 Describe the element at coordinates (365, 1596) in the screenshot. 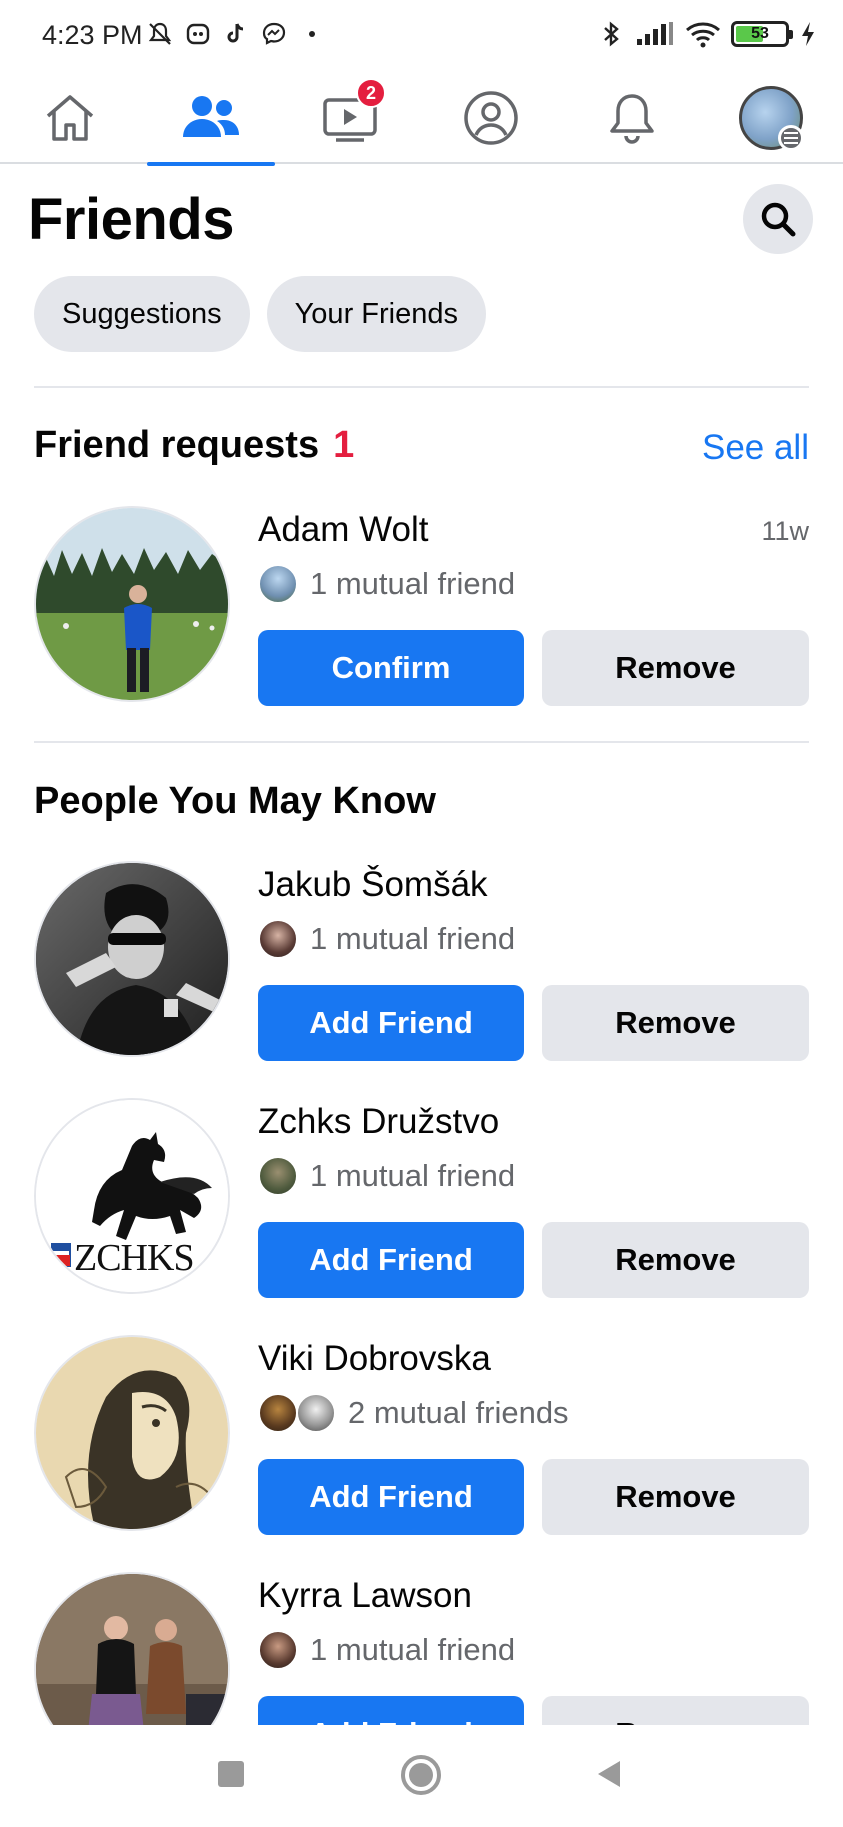

I see `person-name: Kyrra Lawson` at that location.